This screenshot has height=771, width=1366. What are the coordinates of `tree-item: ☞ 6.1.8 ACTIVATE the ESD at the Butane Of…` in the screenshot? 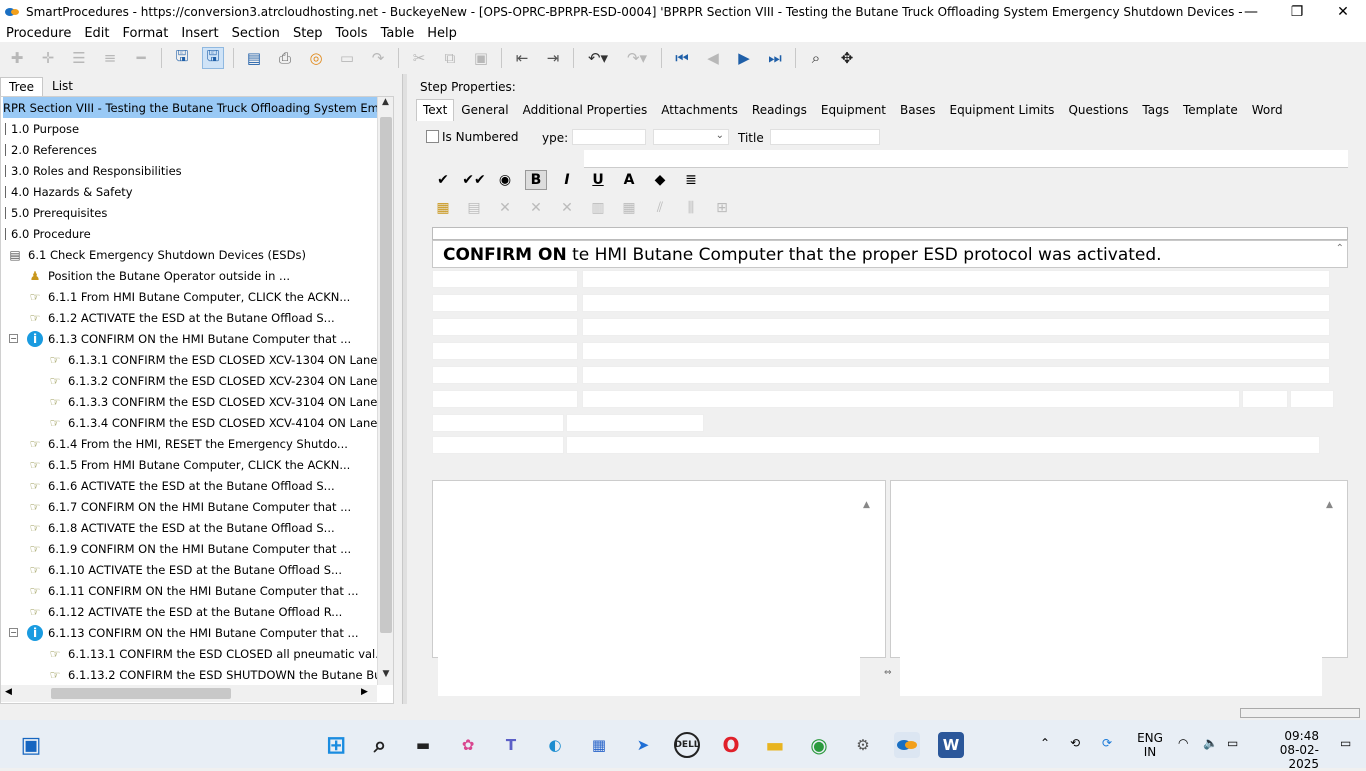 It's located at (181, 527).